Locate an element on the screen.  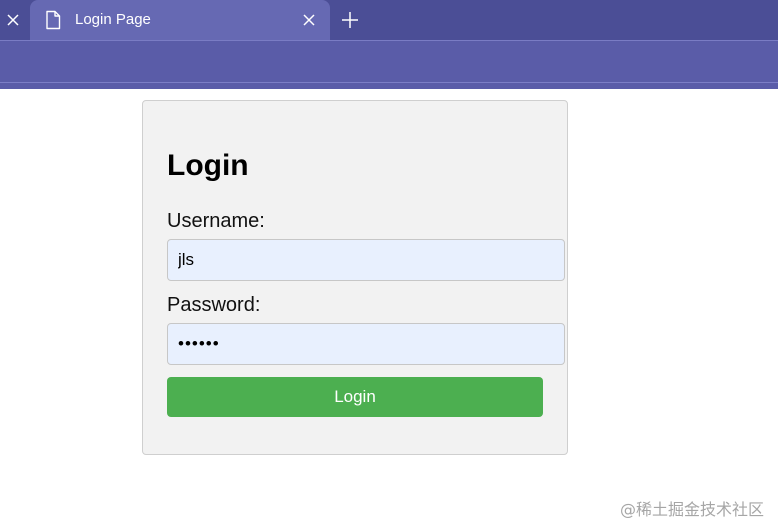
toolbar-divider is located at coordinates (389, 82).